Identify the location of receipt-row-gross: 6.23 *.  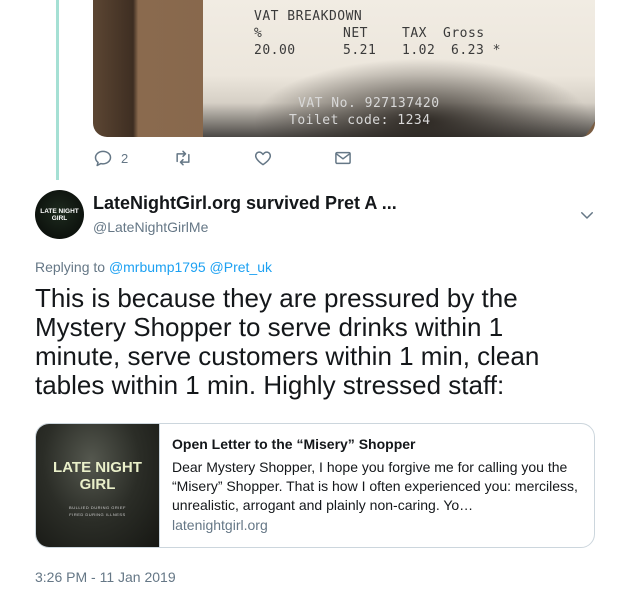
(476, 50).